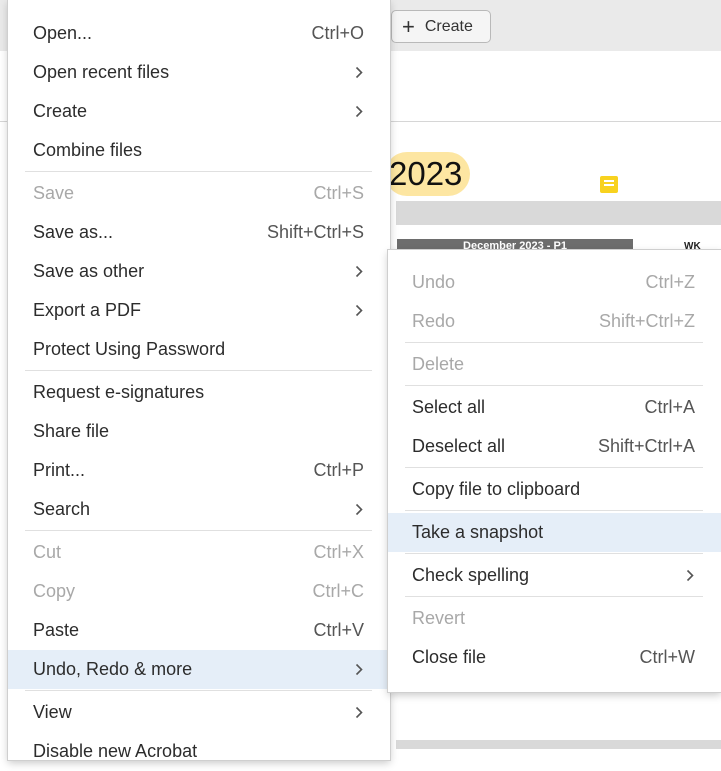  I want to click on menu-item-shortcut: Shift+Ctrl+S, so click(315, 232).